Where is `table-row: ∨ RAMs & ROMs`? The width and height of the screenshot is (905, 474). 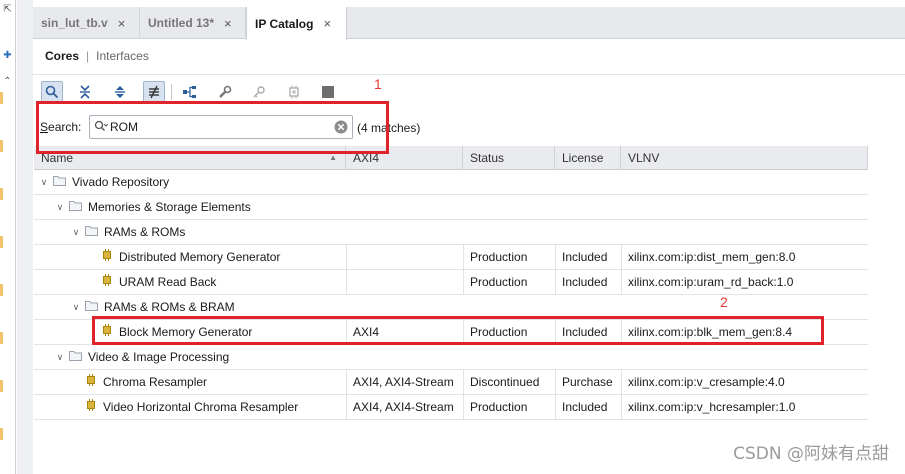
table-row: ∨ RAMs & ROMs is located at coordinates (451, 232).